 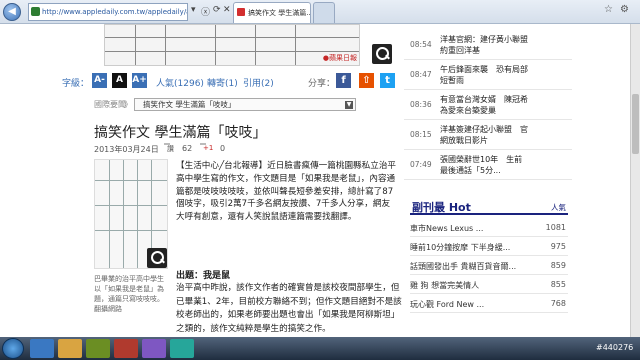 I want to click on twitter-share-icon: t, so click(x=387, y=80).